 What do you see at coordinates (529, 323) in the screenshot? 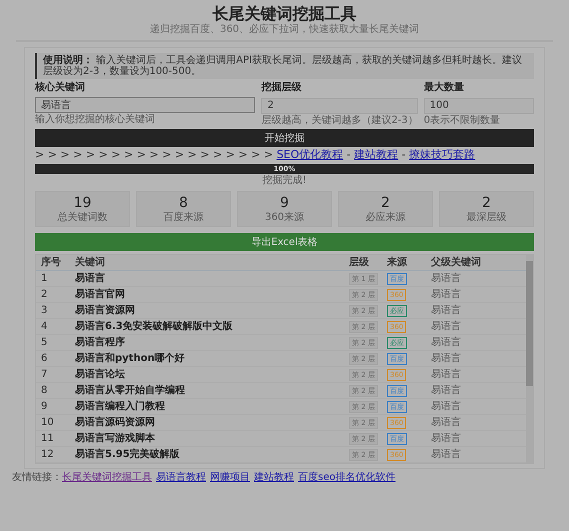
I see `scrollbar-thumb` at bounding box center [529, 323].